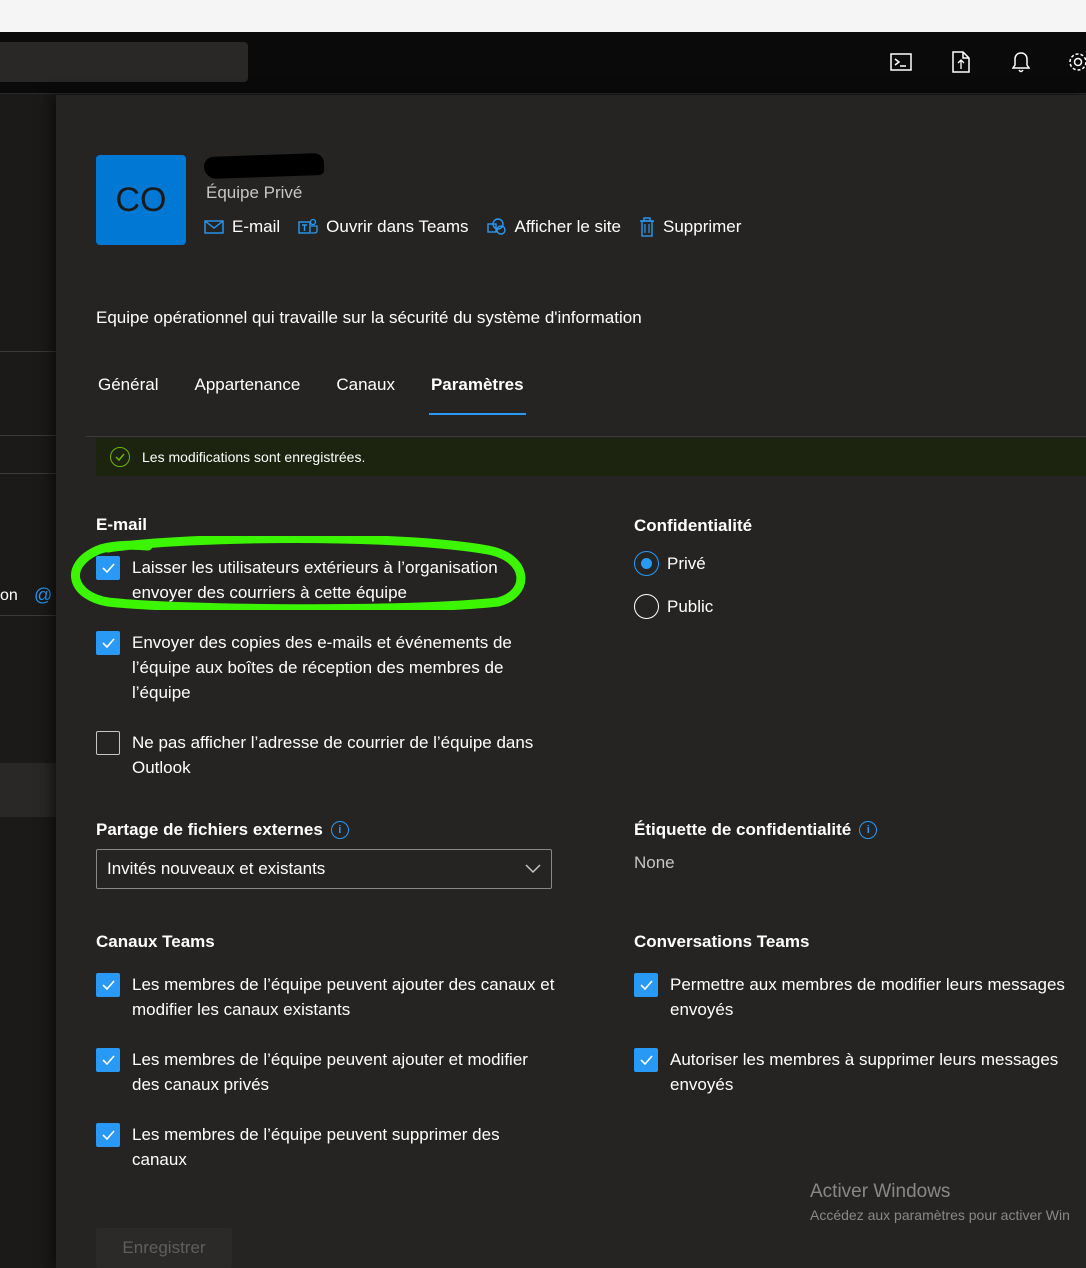  I want to click on email-action-label: E-mail, so click(256, 226).